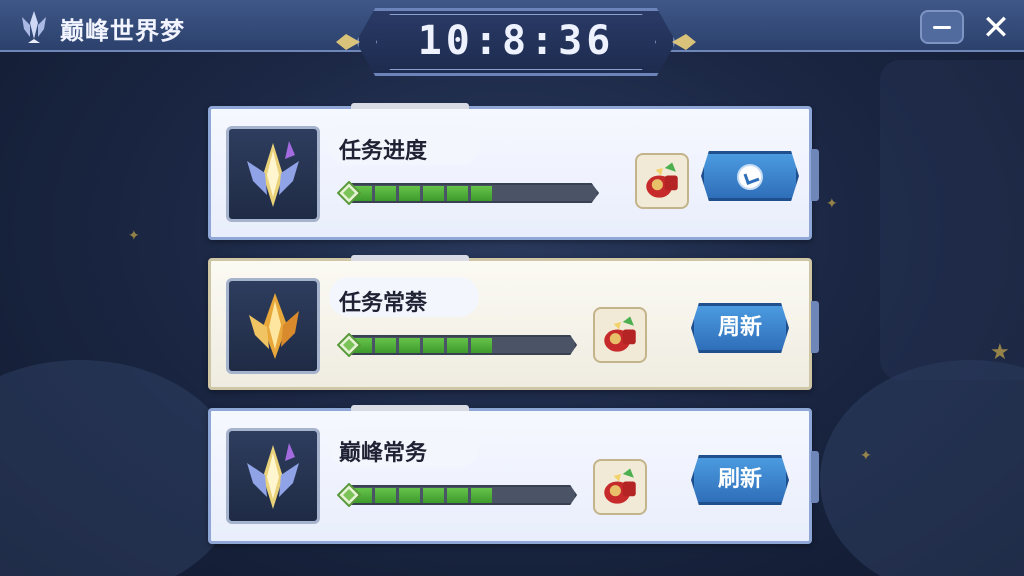 The height and width of the screenshot is (576, 1024). Describe the element at coordinates (513, 474) in the screenshot. I see `task-card: 巅峰常务 刷新` at that location.